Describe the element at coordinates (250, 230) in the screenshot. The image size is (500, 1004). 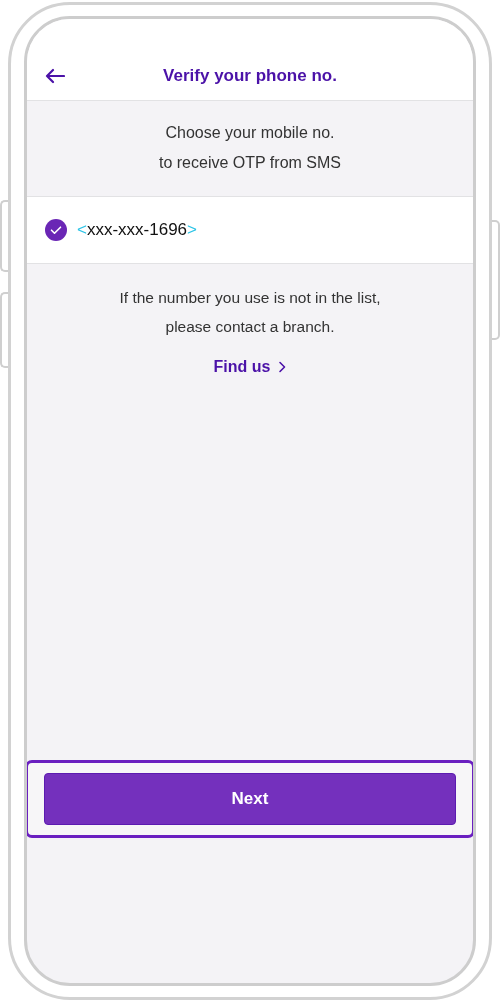
I see `phone-option: <xxx-xxx-1696>` at that location.